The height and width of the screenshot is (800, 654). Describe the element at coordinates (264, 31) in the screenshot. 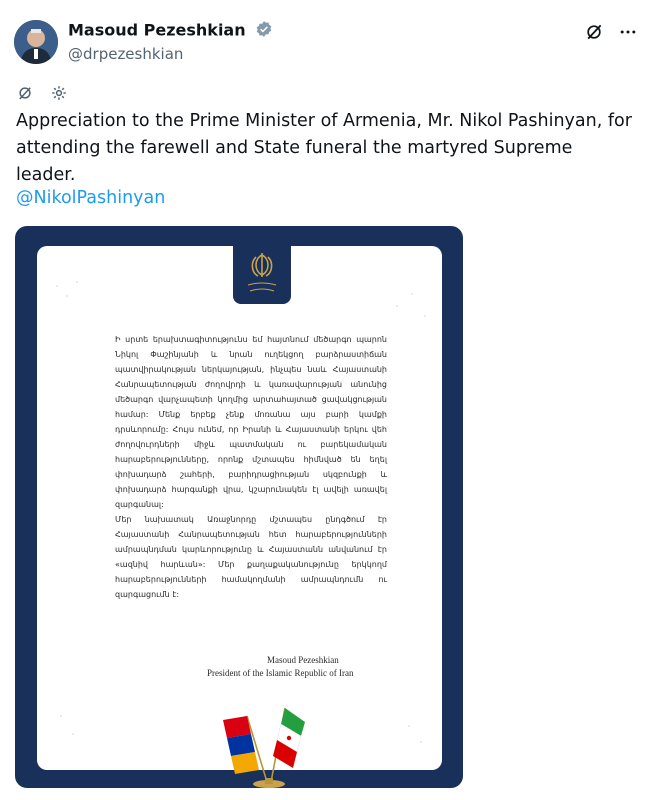

I see `verified-badge-icon` at that location.